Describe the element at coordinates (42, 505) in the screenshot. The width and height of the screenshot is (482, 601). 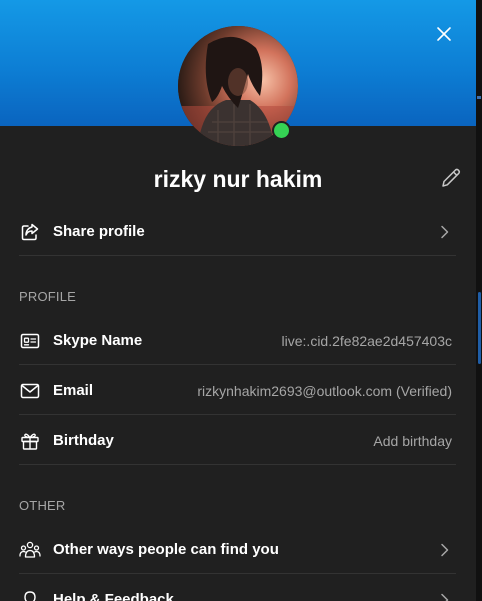
I see `other-section-heading: OTHER` at that location.